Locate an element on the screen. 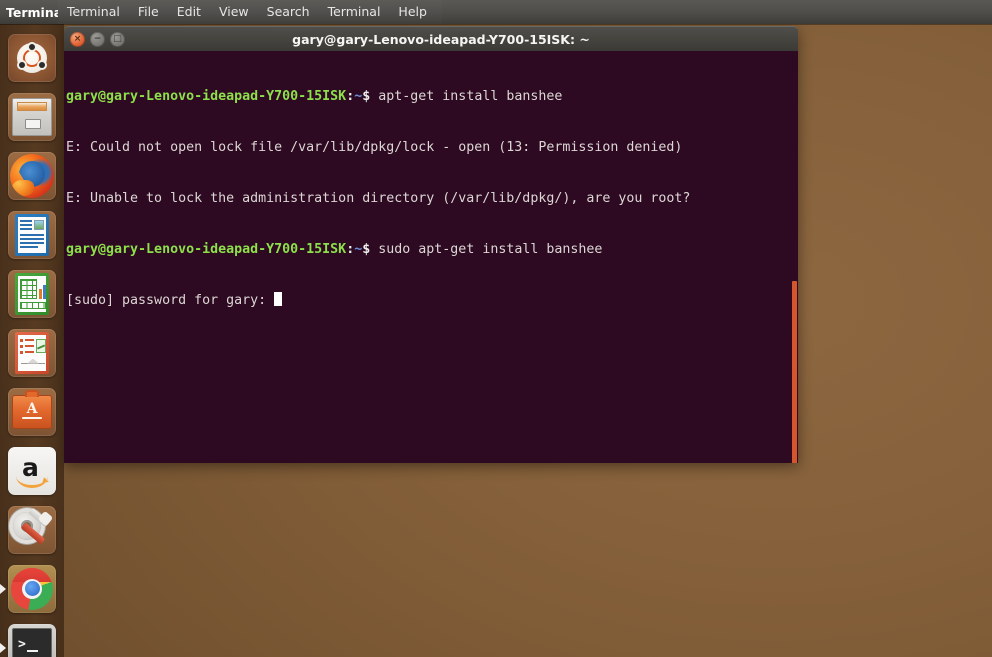 Image resolution: width=992 pixels, height=657 pixels. launcher-item-system-settings is located at coordinates (32, 529).